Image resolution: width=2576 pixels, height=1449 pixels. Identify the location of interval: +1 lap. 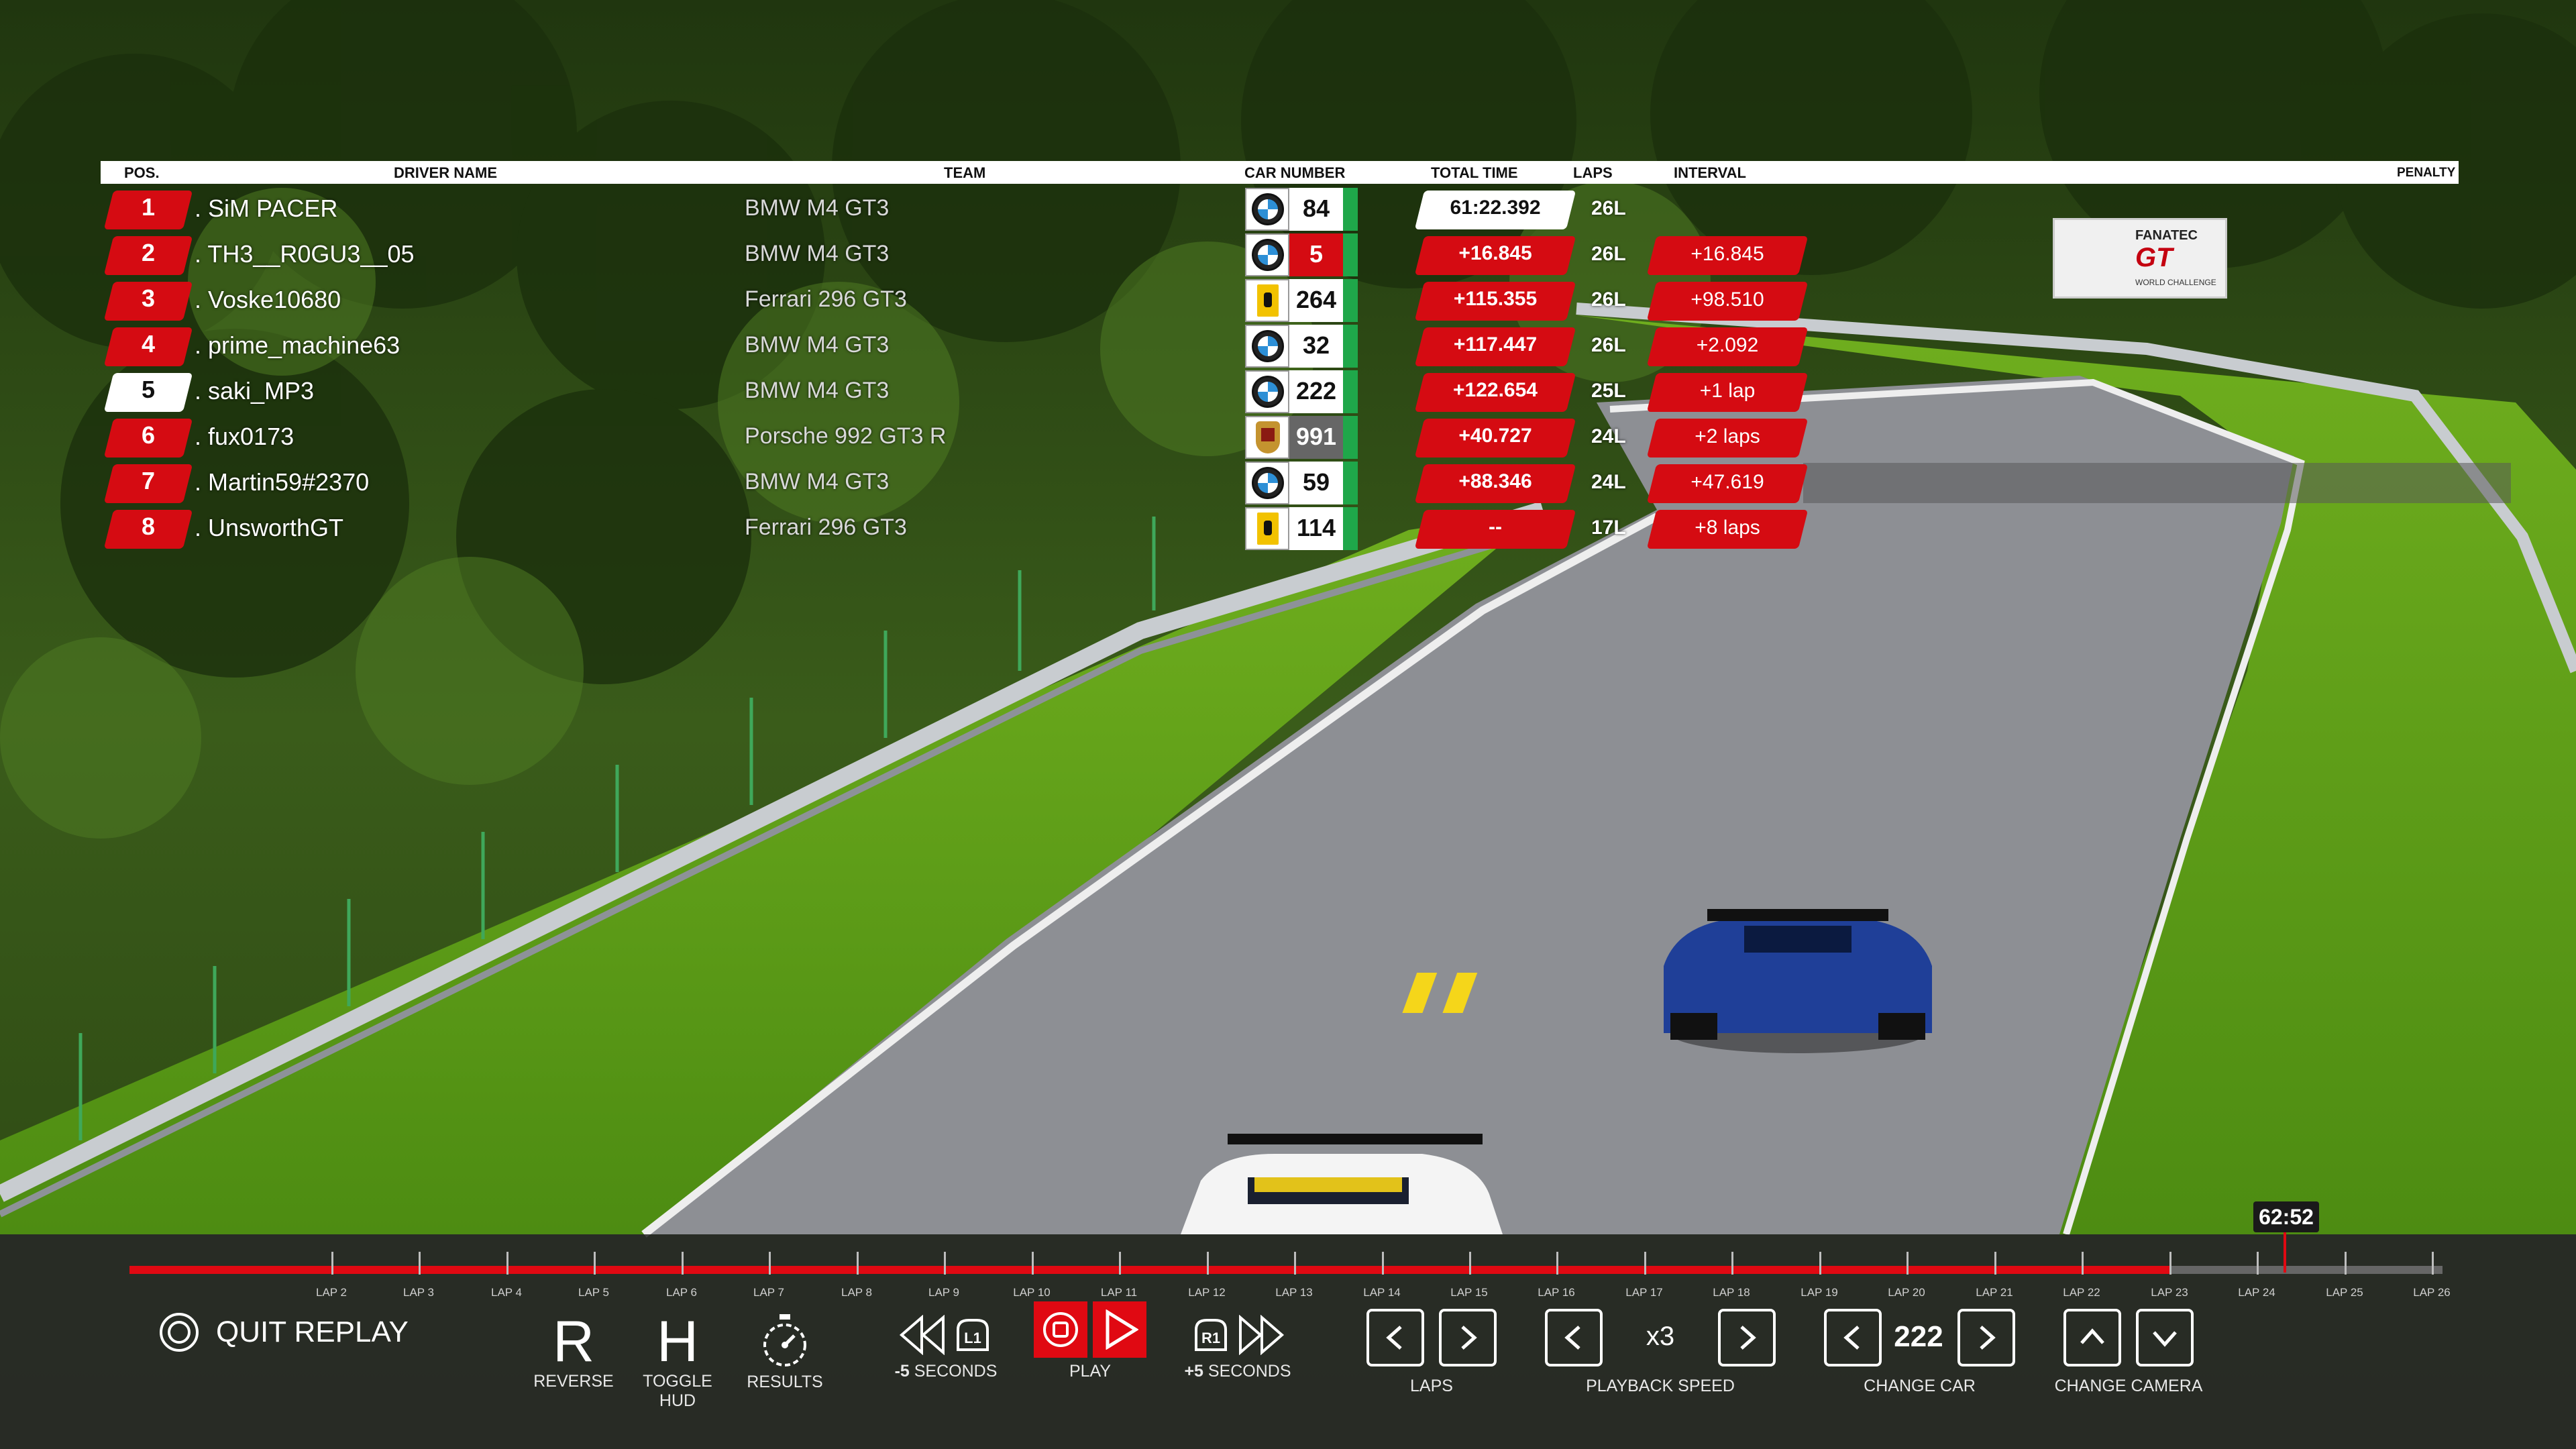
(1727, 391).